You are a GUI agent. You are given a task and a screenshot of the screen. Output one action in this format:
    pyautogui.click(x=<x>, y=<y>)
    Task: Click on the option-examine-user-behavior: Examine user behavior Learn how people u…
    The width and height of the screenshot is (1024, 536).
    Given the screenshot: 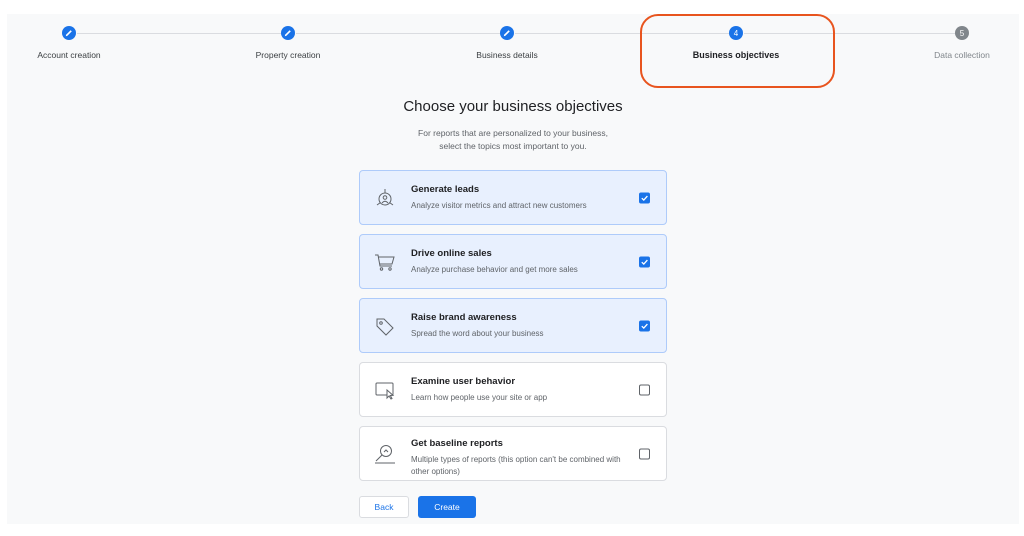 What is the action you would take?
    pyautogui.click(x=513, y=389)
    